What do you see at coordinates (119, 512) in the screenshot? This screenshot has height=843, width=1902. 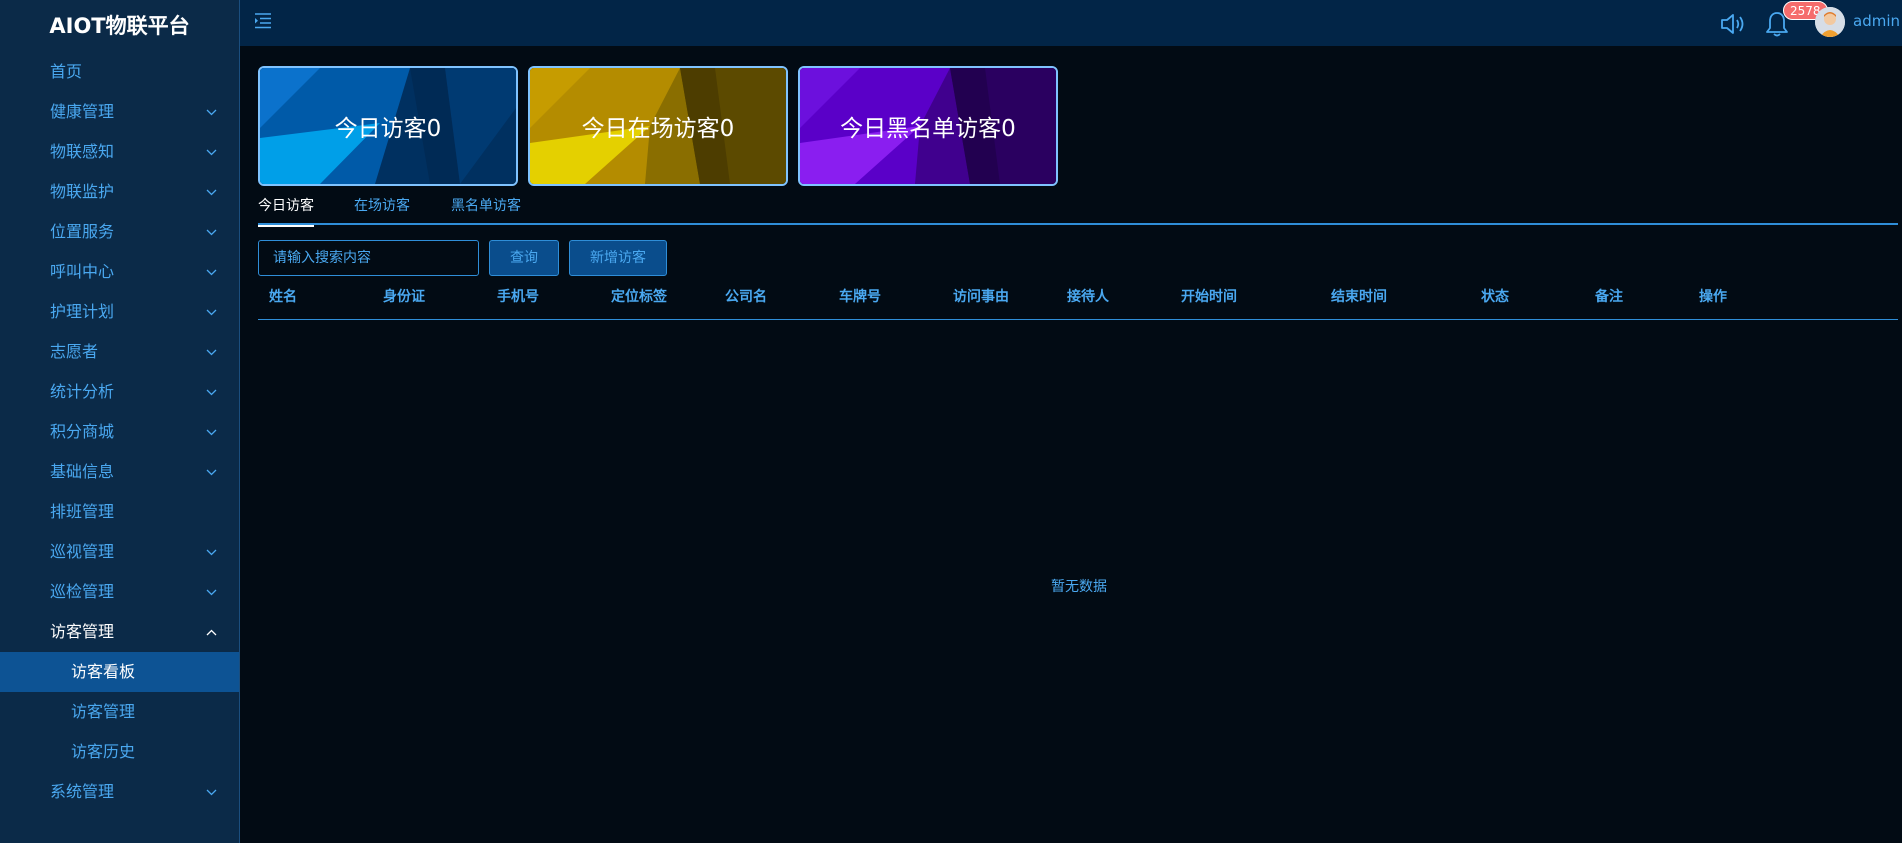 I see `sidebar-item-scheduling: 排班管理` at bounding box center [119, 512].